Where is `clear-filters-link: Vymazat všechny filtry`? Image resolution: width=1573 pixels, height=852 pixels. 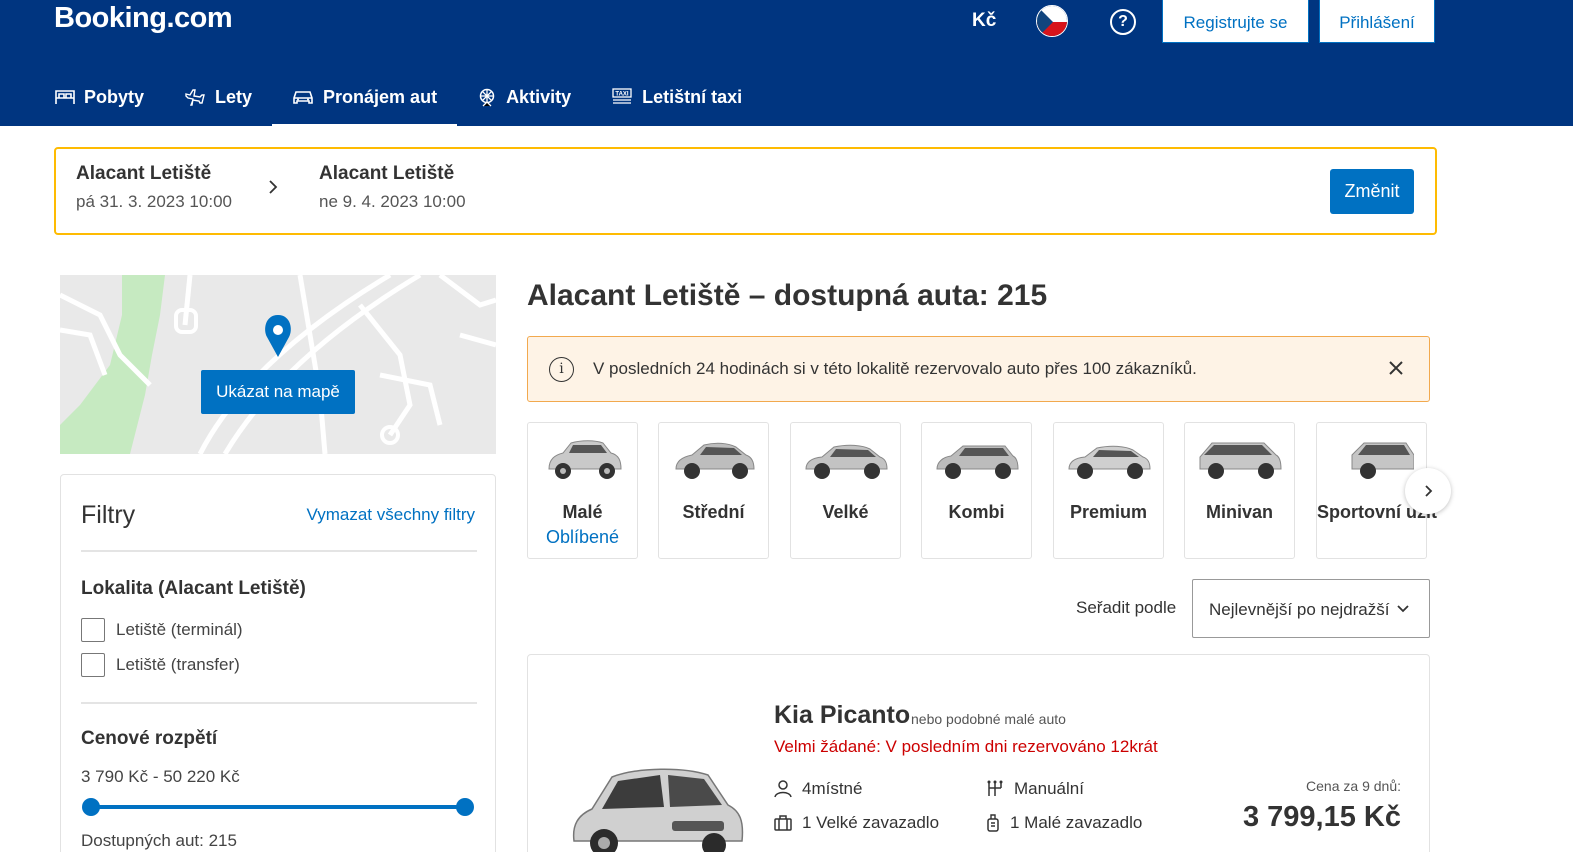
clear-filters-link: Vymazat všechny filtry is located at coordinates (391, 515).